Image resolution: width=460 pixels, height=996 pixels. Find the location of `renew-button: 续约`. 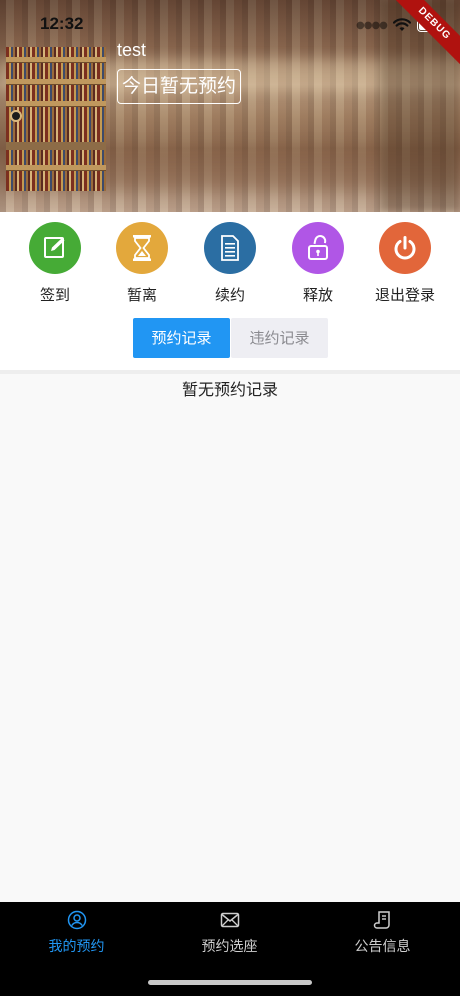

renew-button: 续约 is located at coordinates (230, 263).